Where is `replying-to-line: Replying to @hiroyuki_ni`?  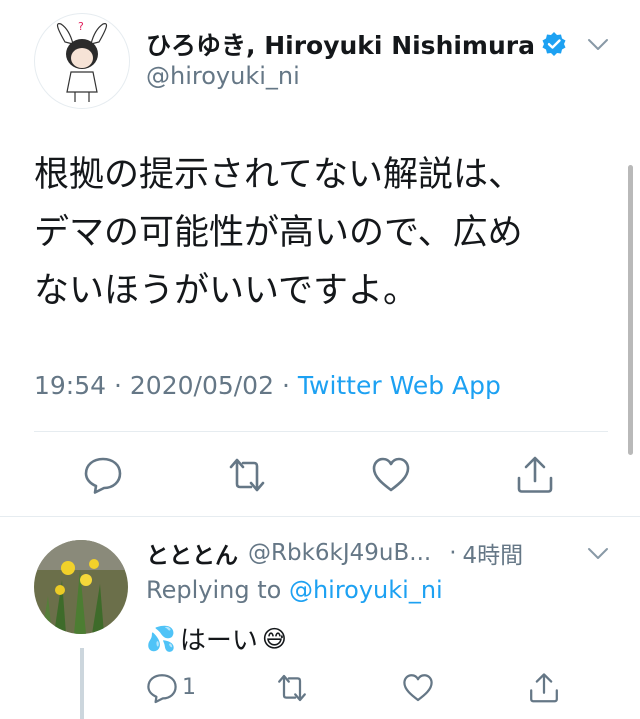
replying-to-line: Replying to @hiroyuki_ni is located at coordinates (294, 590).